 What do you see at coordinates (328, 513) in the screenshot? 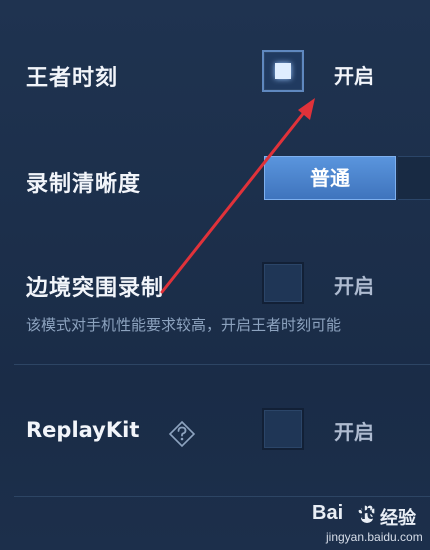
I see `watermark-brand: Bai` at bounding box center [328, 513].